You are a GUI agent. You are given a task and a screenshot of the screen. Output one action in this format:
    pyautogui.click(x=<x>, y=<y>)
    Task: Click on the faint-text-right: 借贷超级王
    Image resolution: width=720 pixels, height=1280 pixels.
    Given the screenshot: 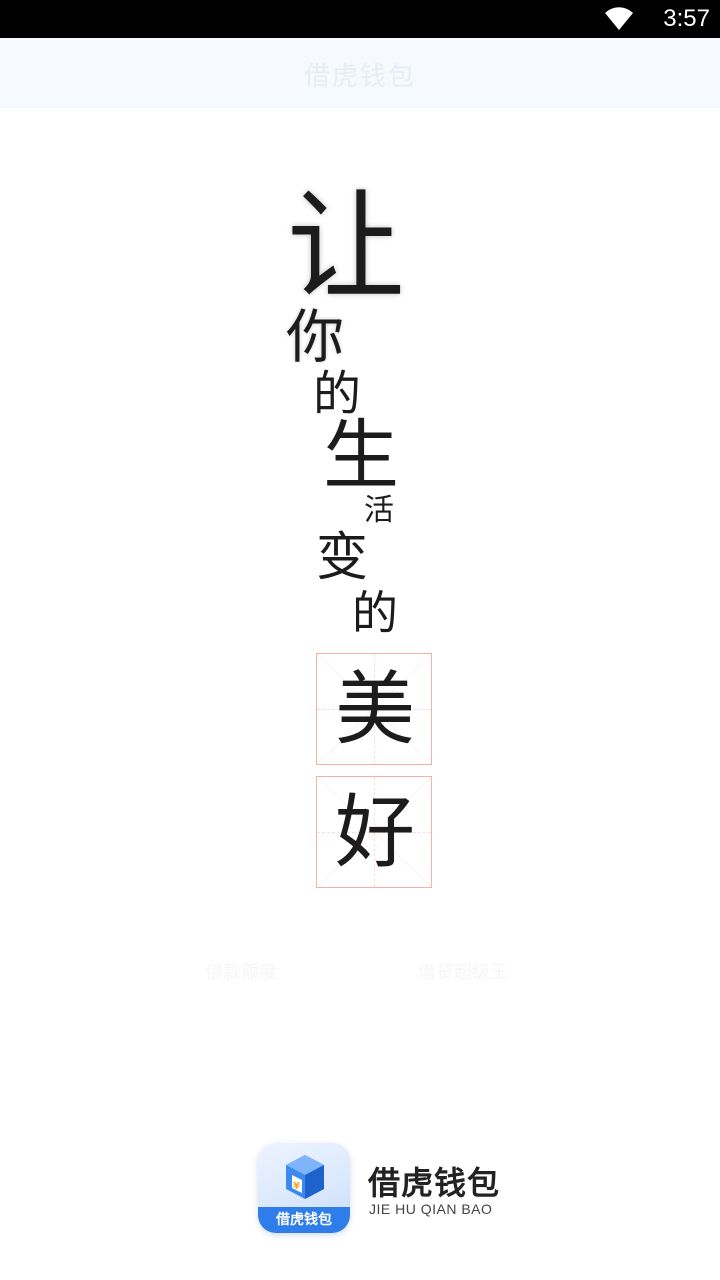 What is the action you would take?
    pyautogui.click(x=463, y=972)
    